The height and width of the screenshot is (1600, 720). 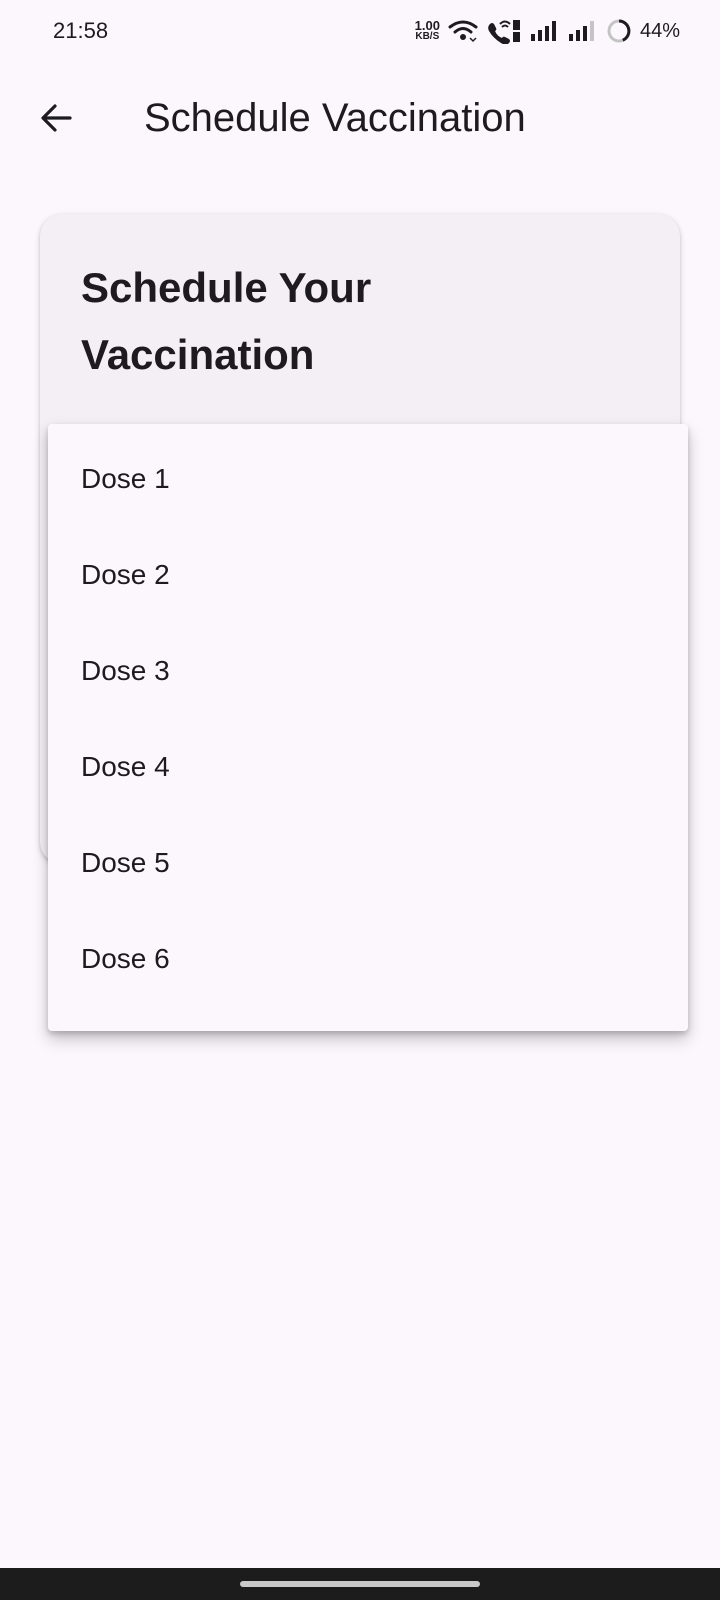 What do you see at coordinates (659, 30) in the screenshot?
I see `battery-percentage: 44%` at bounding box center [659, 30].